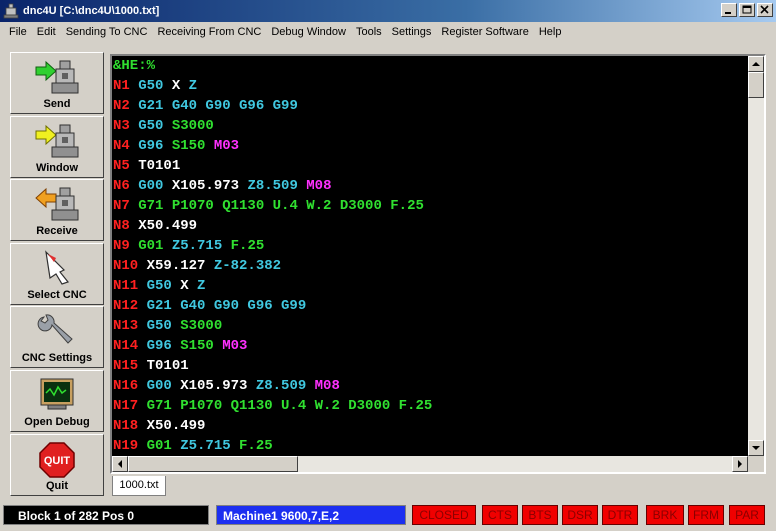 This screenshot has height=531, width=776. I want to click on code-token: M03, so click(226, 146).